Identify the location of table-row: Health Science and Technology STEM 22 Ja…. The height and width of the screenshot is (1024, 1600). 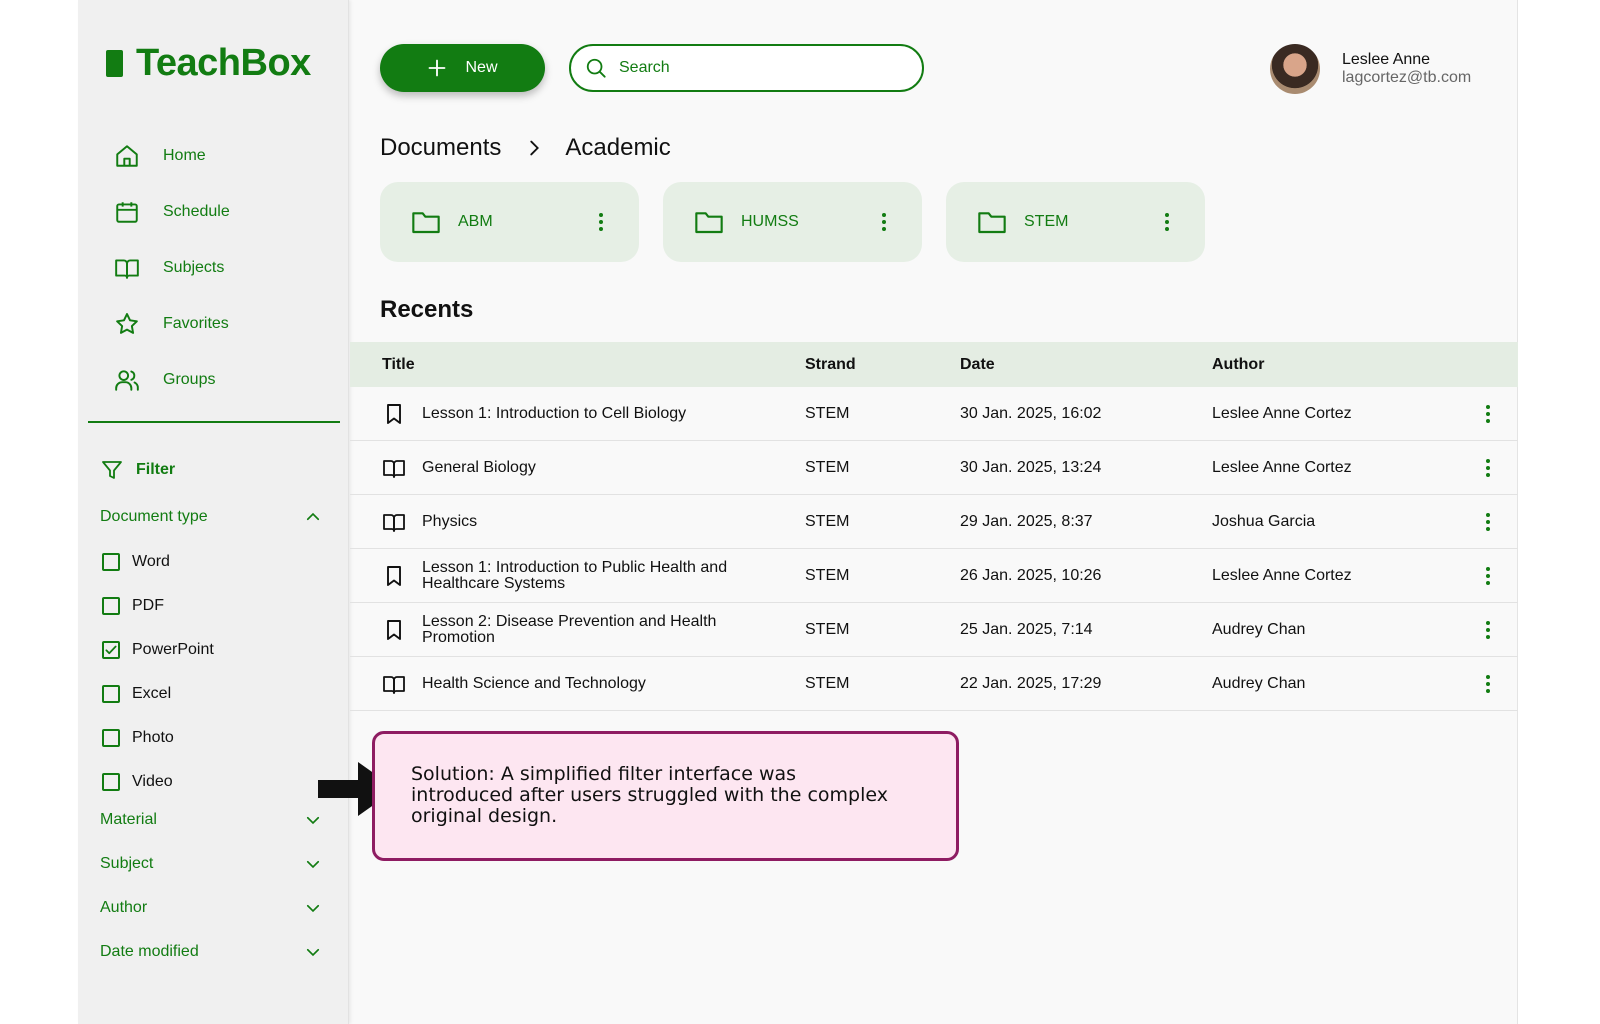
(934, 684).